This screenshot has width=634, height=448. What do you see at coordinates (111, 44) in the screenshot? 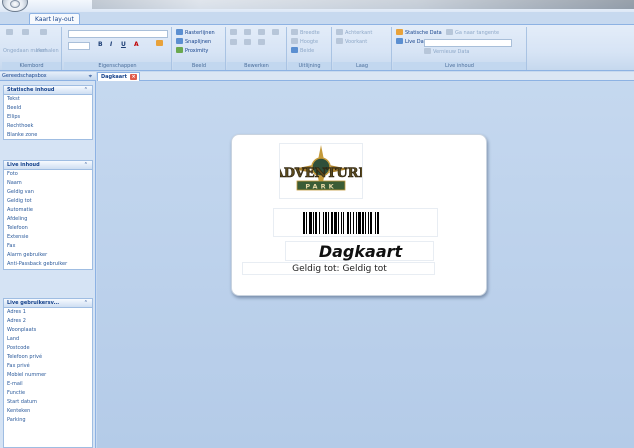
I see `italic-button: I` at bounding box center [111, 44].